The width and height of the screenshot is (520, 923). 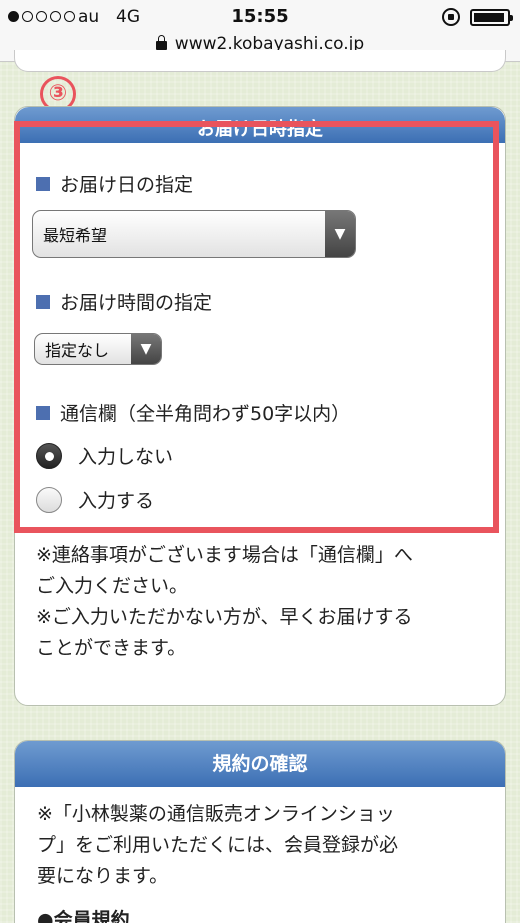 What do you see at coordinates (491, 17) in the screenshot?
I see `battery-icon` at bounding box center [491, 17].